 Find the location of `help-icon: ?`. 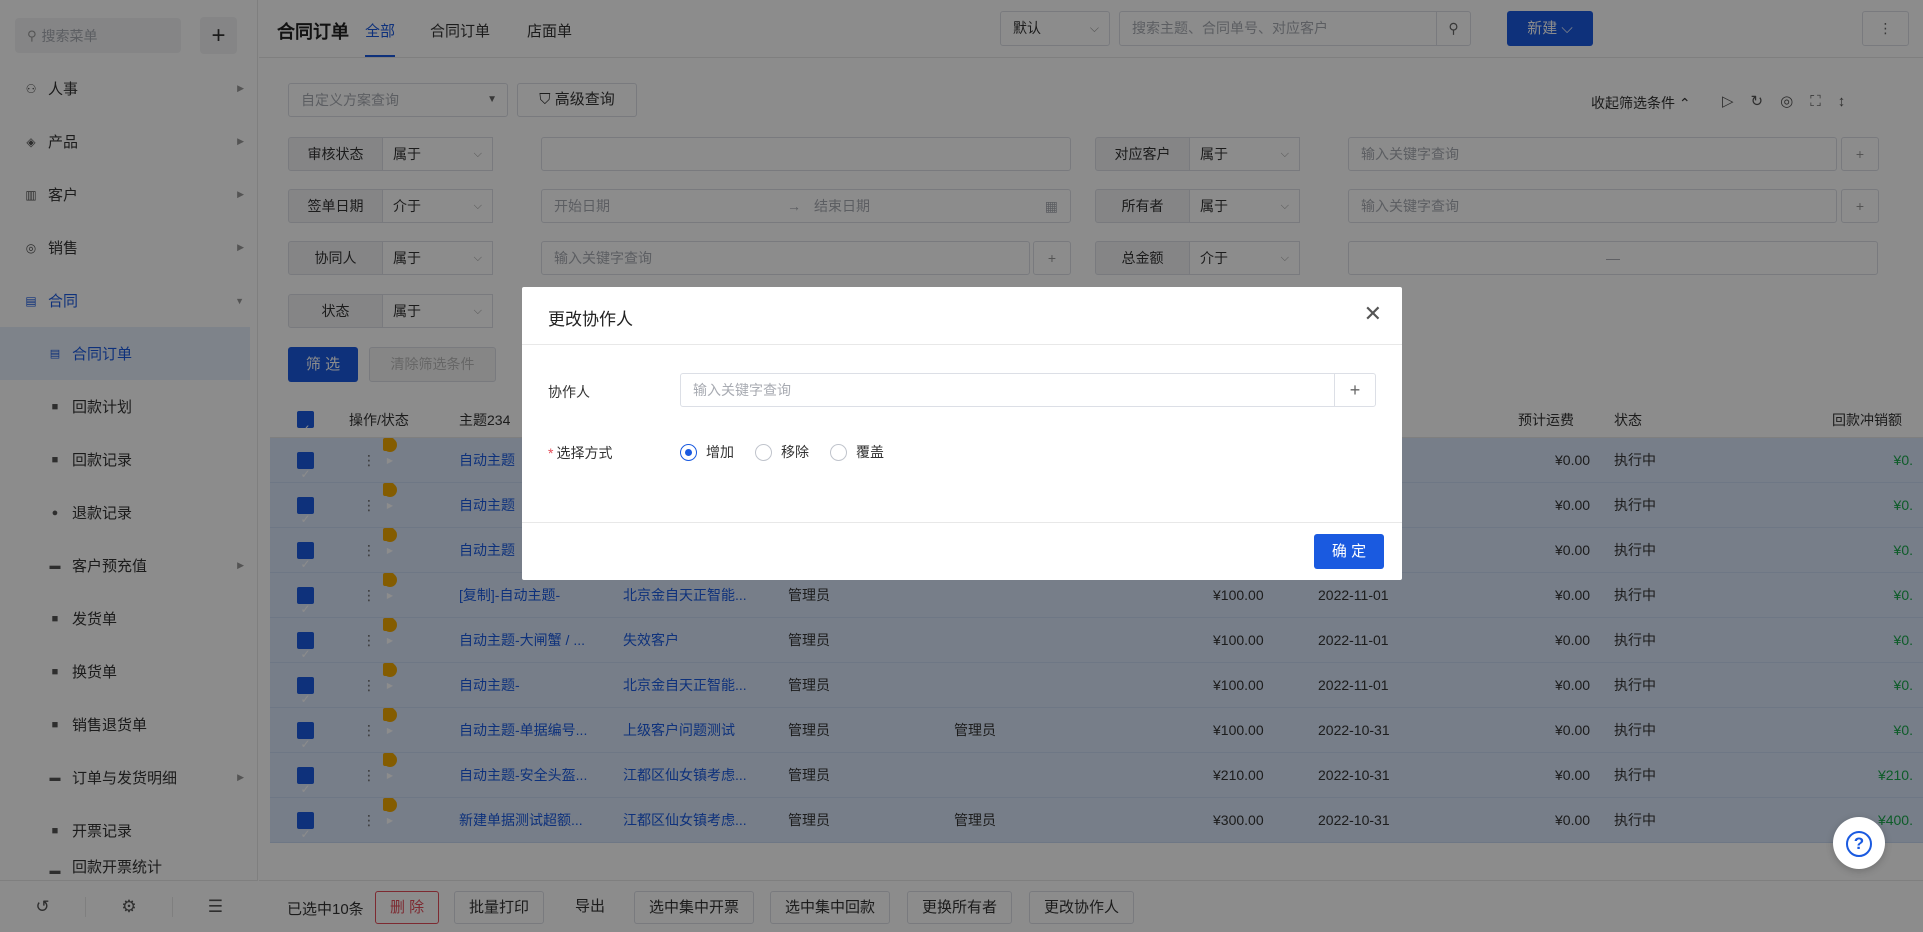

help-icon: ? is located at coordinates (1859, 844).